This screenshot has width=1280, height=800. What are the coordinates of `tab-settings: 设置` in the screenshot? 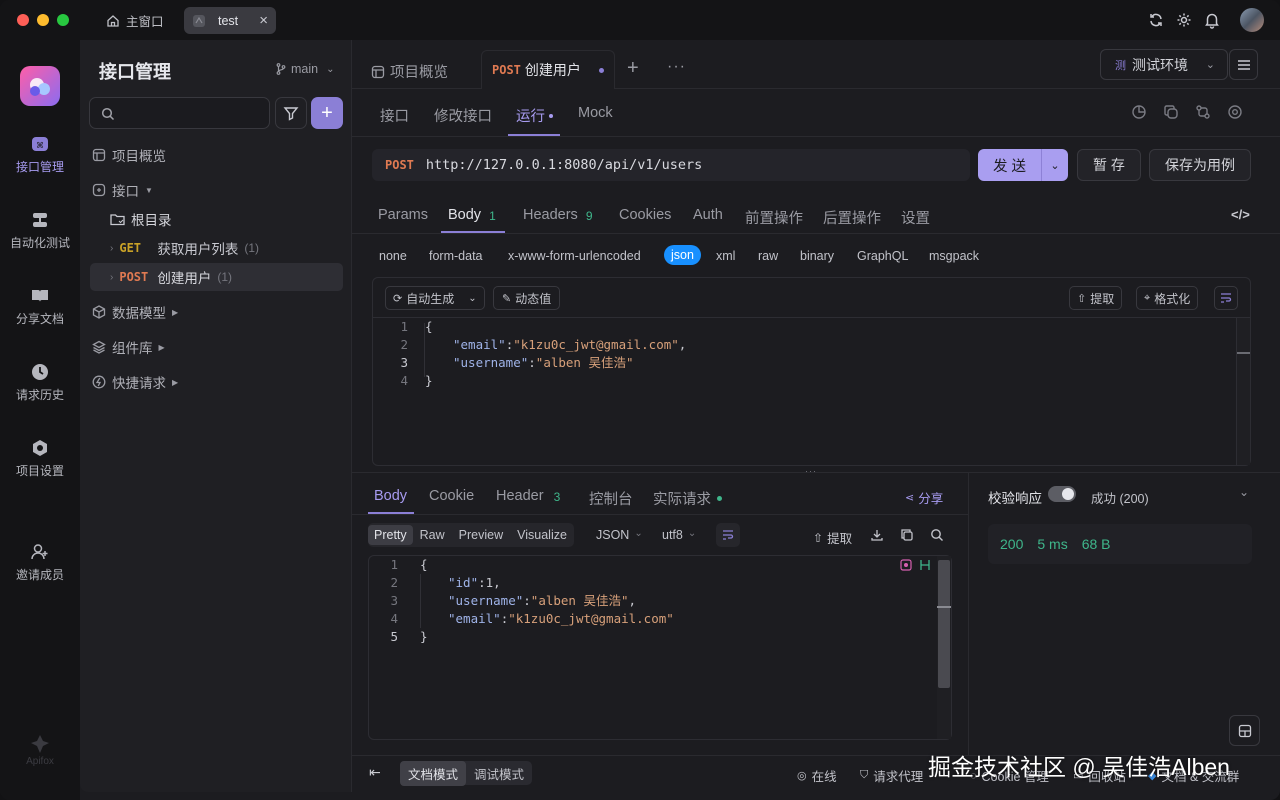 It's located at (915, 217).